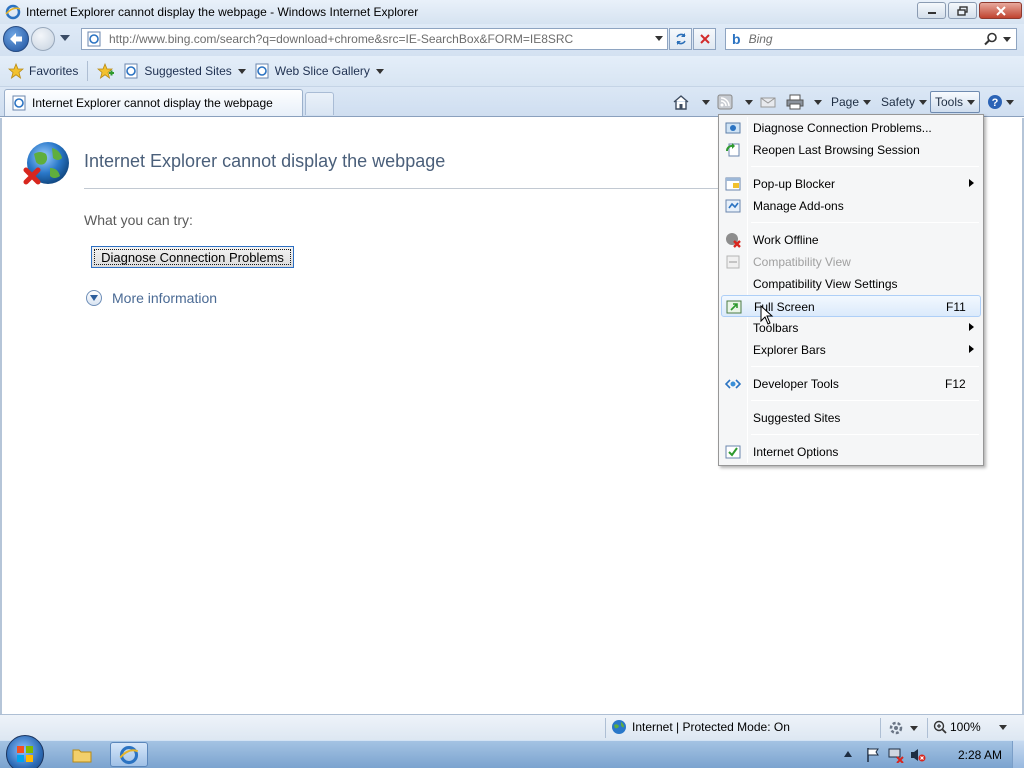 Image resolution: width=1024 pixels, height=768 pixels. Describe the element at coordinates (192, 257) in the screenshot. I see `diagnose-connection-button: Diagnose Connection Problems` at that location.